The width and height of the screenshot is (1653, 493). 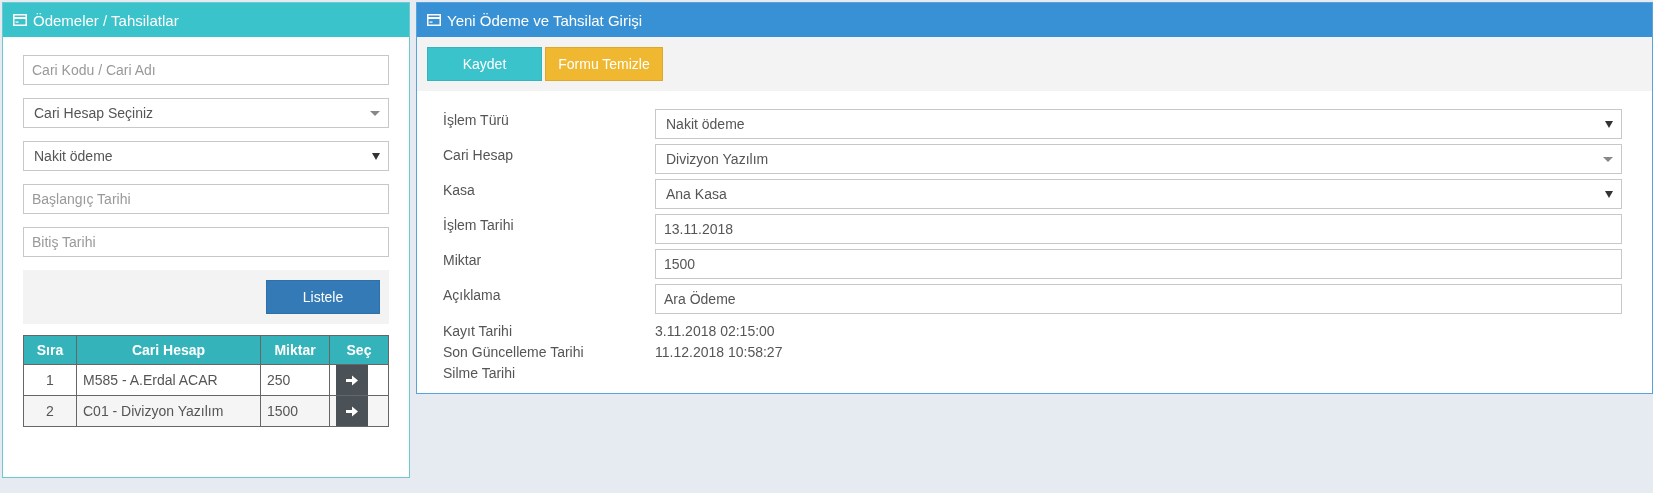 I want to click on panel-title: Yeni Ödeme ve Tahsilat Girişi, so click(x=545, y=20).